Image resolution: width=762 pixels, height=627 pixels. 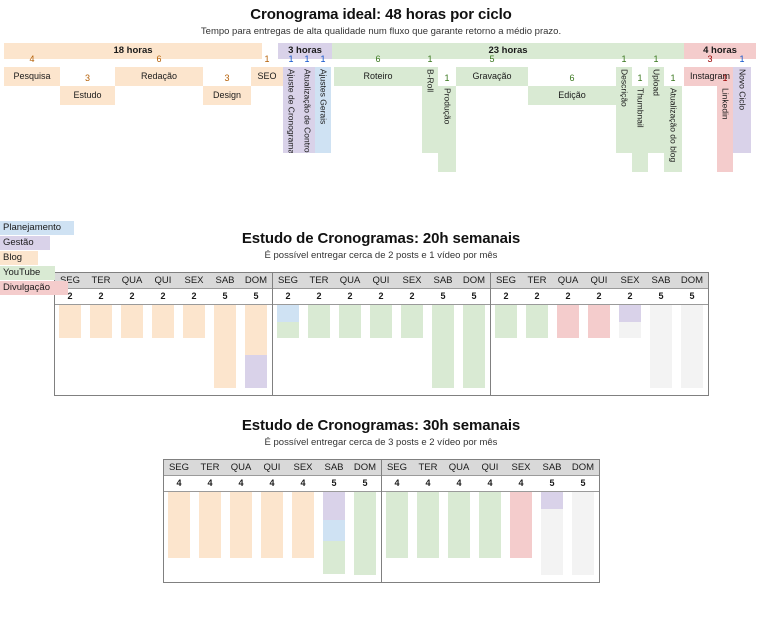 What do you see at coordinates (412, 296) in the screenshot?
I see `day-hours-sex: 2` at bounding box center [412, 296].